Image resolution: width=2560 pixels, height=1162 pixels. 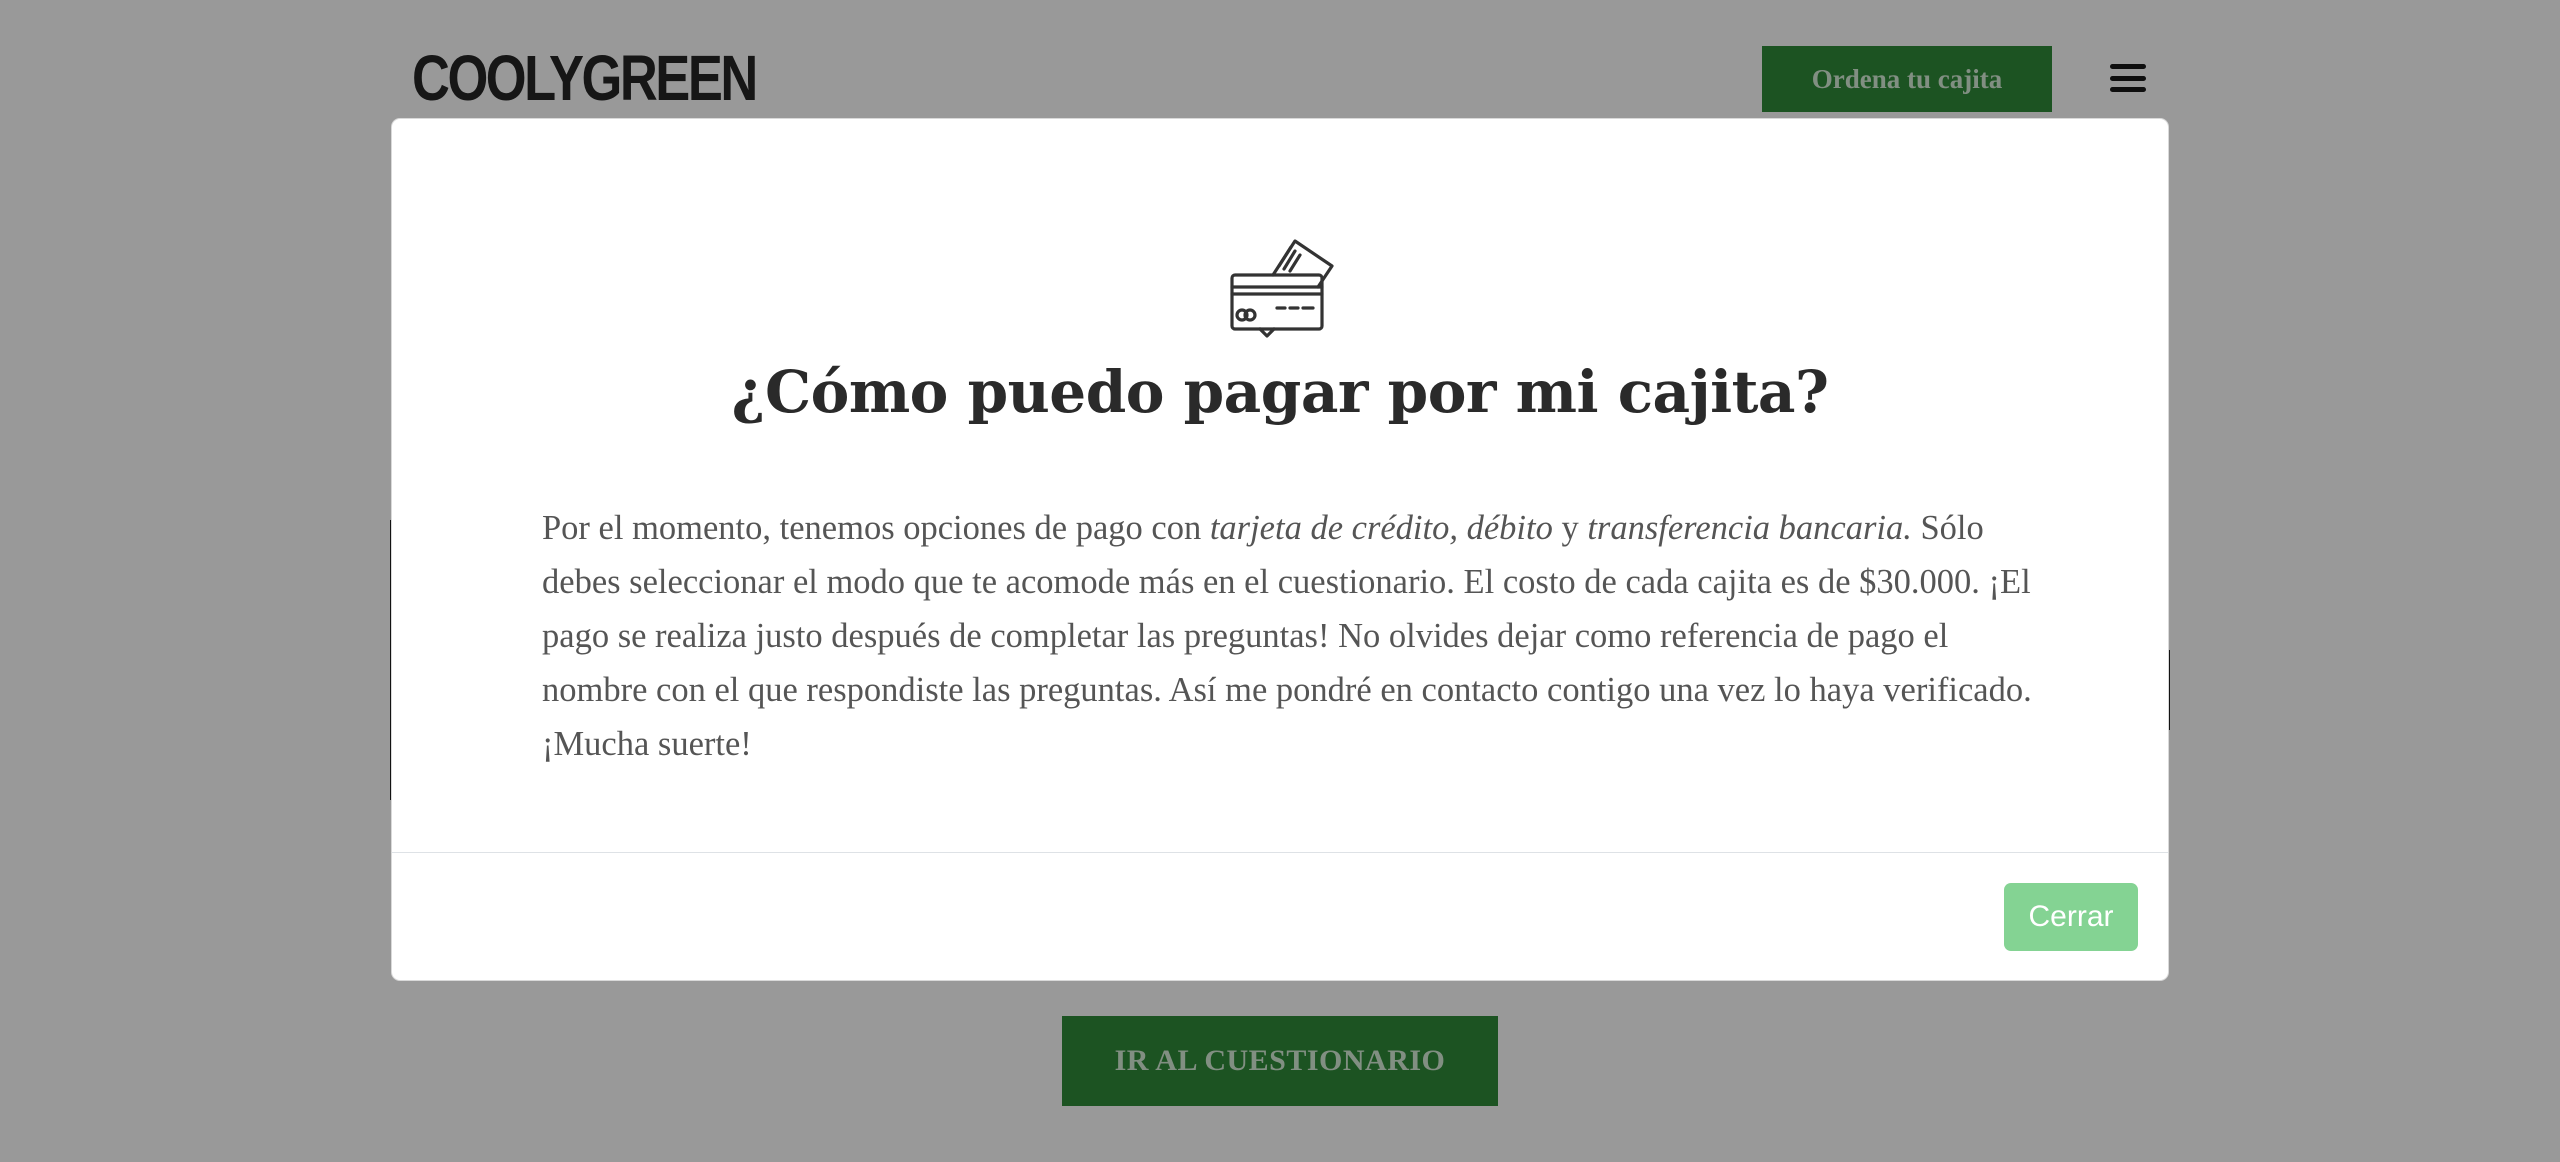 What do you see at coordinates (1280, 392) in the screenshot?
I see `modal-title: ¿Cómo puedo pagar por mi cajita?` at bounding box center [1280, 392].